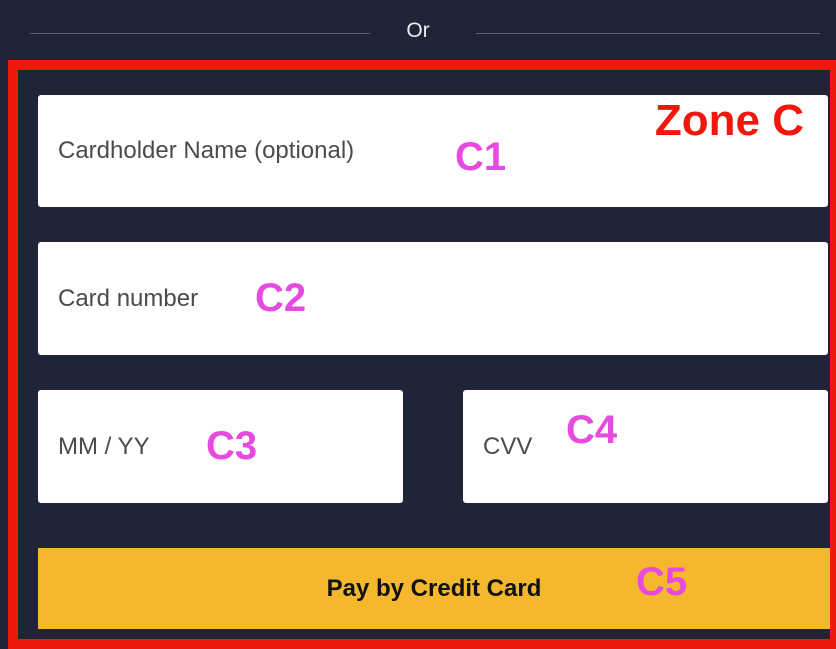  What do you see at coordinates (232, 446) in the screenshot?
I see `c3-annotation: C3` at bounding box center [232, 446].